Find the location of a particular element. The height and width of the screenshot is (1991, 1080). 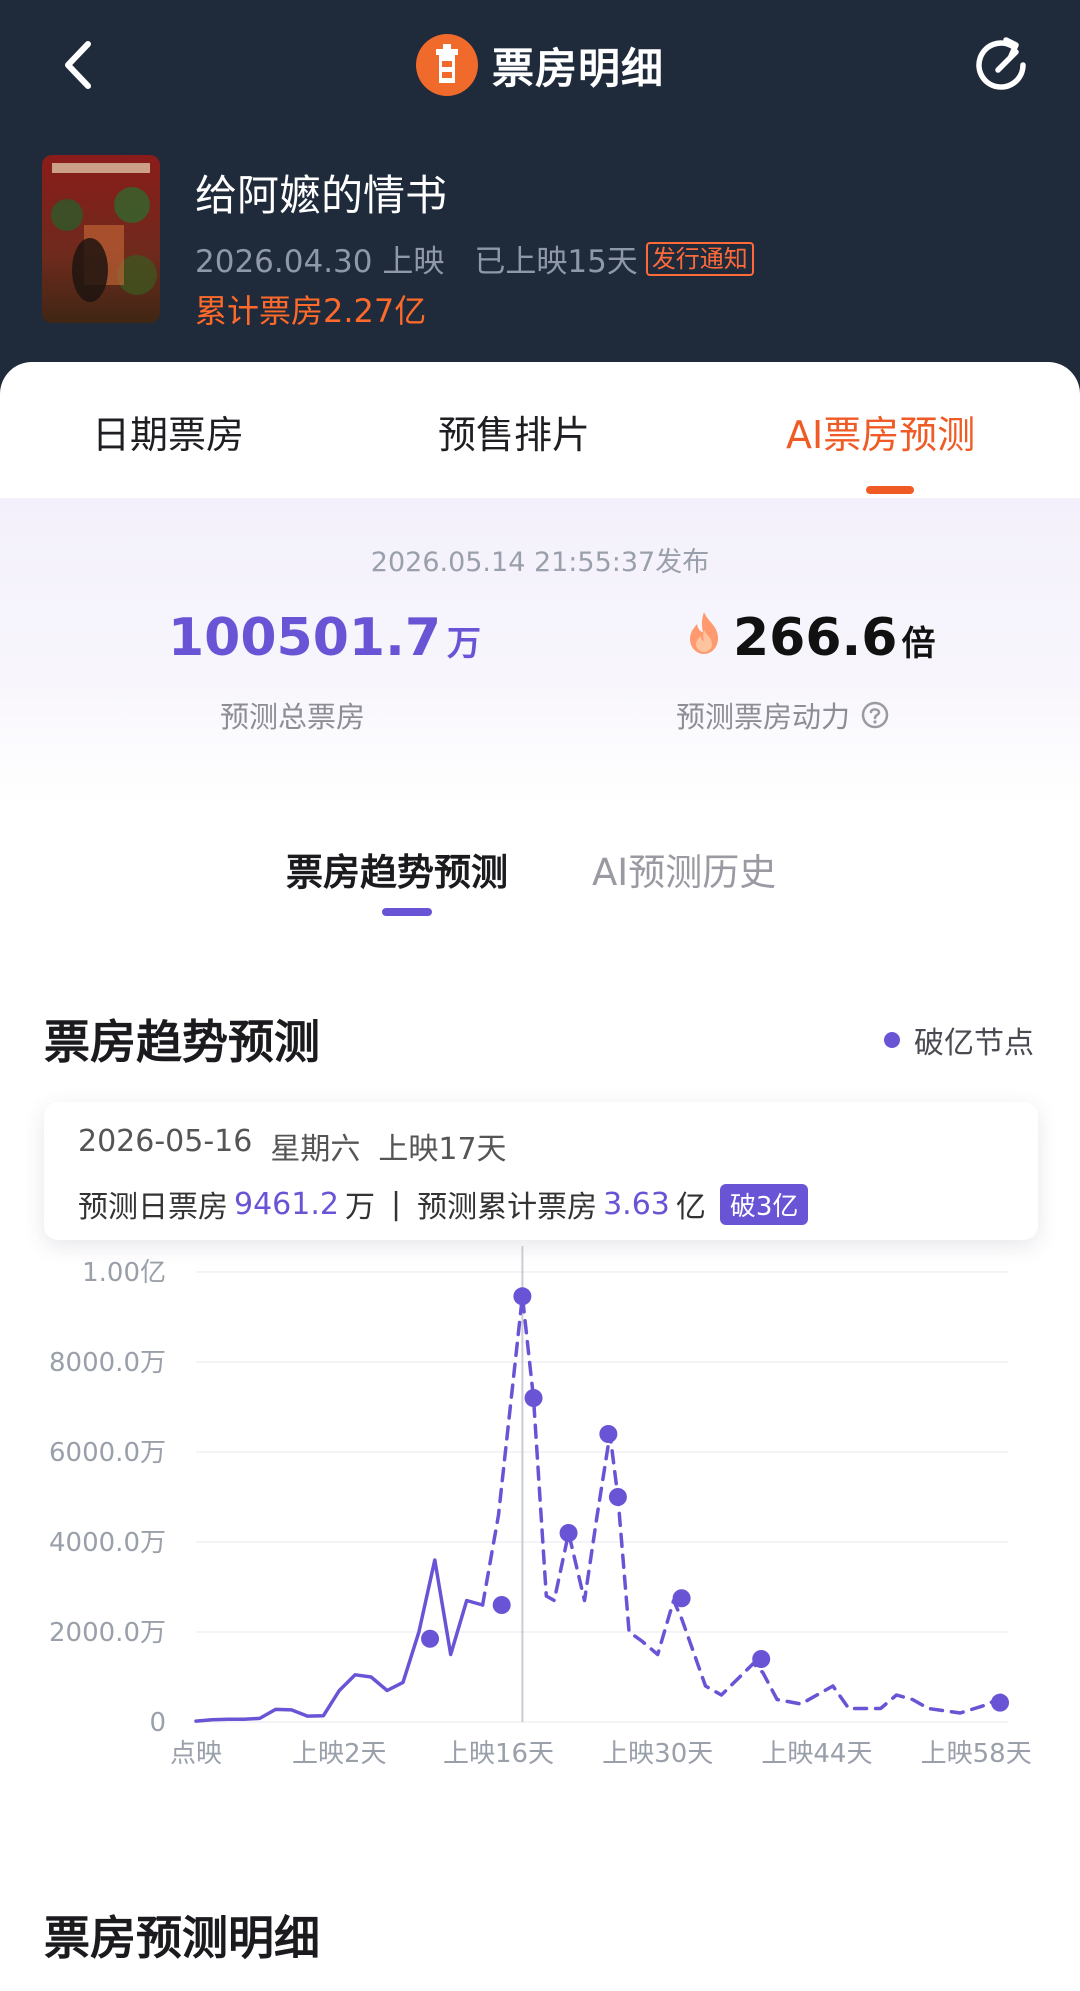

subtab-bar: 票房趋势预测 AI预测历史 is located at coordinates (540, 887).